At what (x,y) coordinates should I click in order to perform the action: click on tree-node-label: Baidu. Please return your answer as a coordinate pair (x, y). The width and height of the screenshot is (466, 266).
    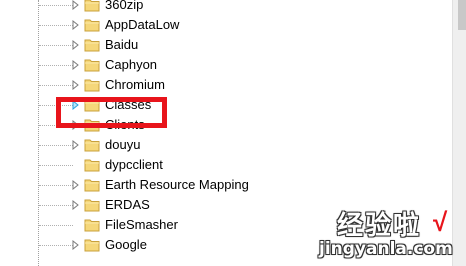
    Looking at the image, I should click on (122, 44).